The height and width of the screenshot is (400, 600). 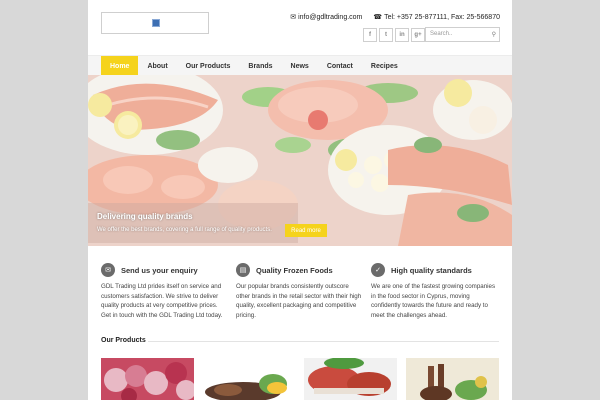 What do you see at coordinates (384, 66) in the screenshot?
I see `nav-recipes: Recipes` at bounding box center [384, 66].